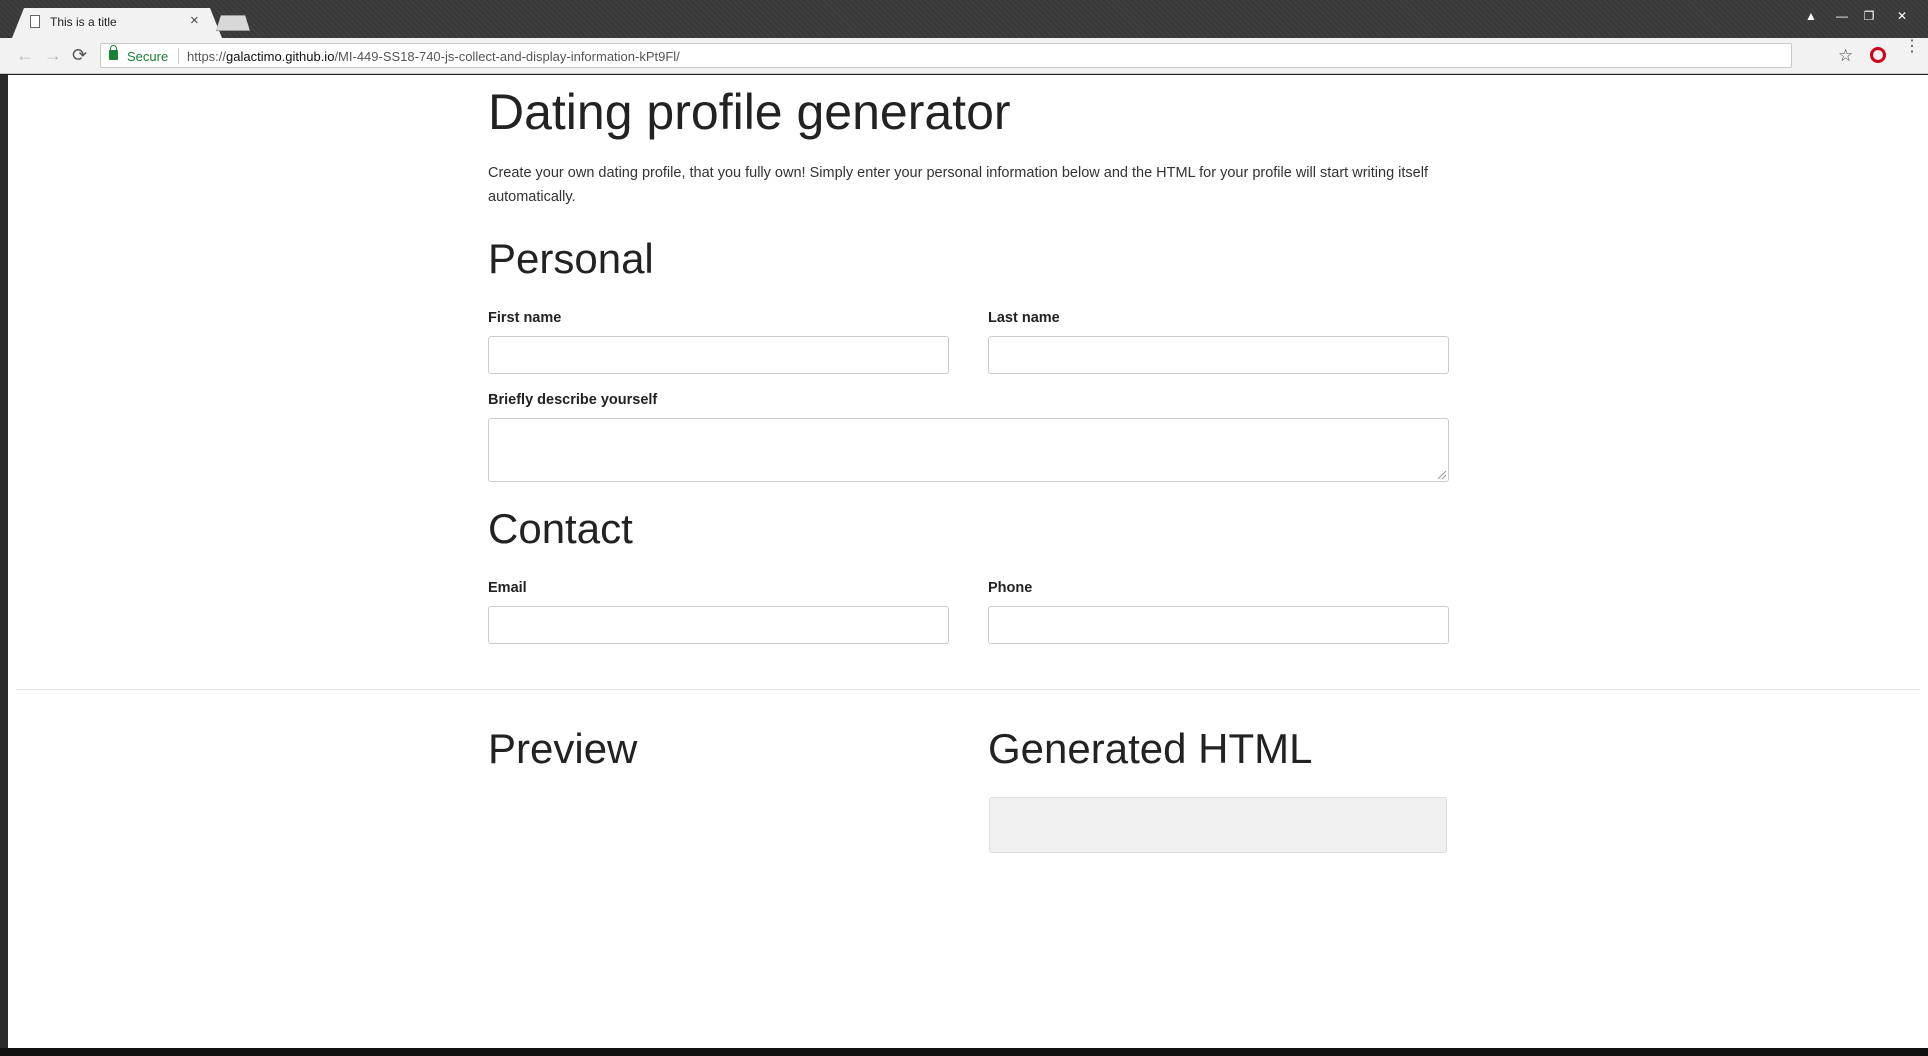  I want to click on os-taskbar, so click(964, 1052).